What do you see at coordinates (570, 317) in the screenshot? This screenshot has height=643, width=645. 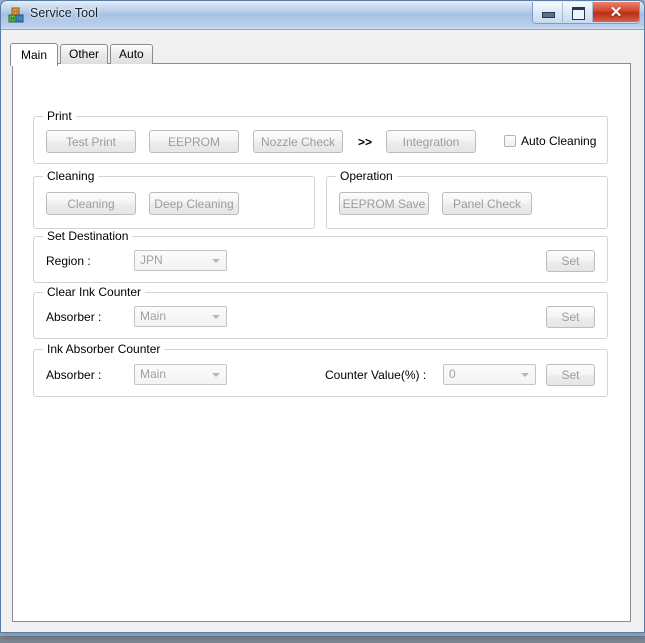 I see `clear-ink-counter-set-button: Set` at bounding box center [570, 317].